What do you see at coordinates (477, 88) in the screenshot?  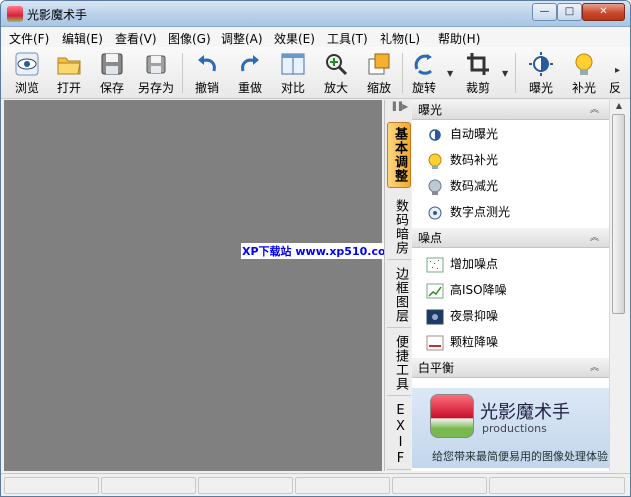 I see `crop-label: 裁剪` at bounding box center [477, 88].